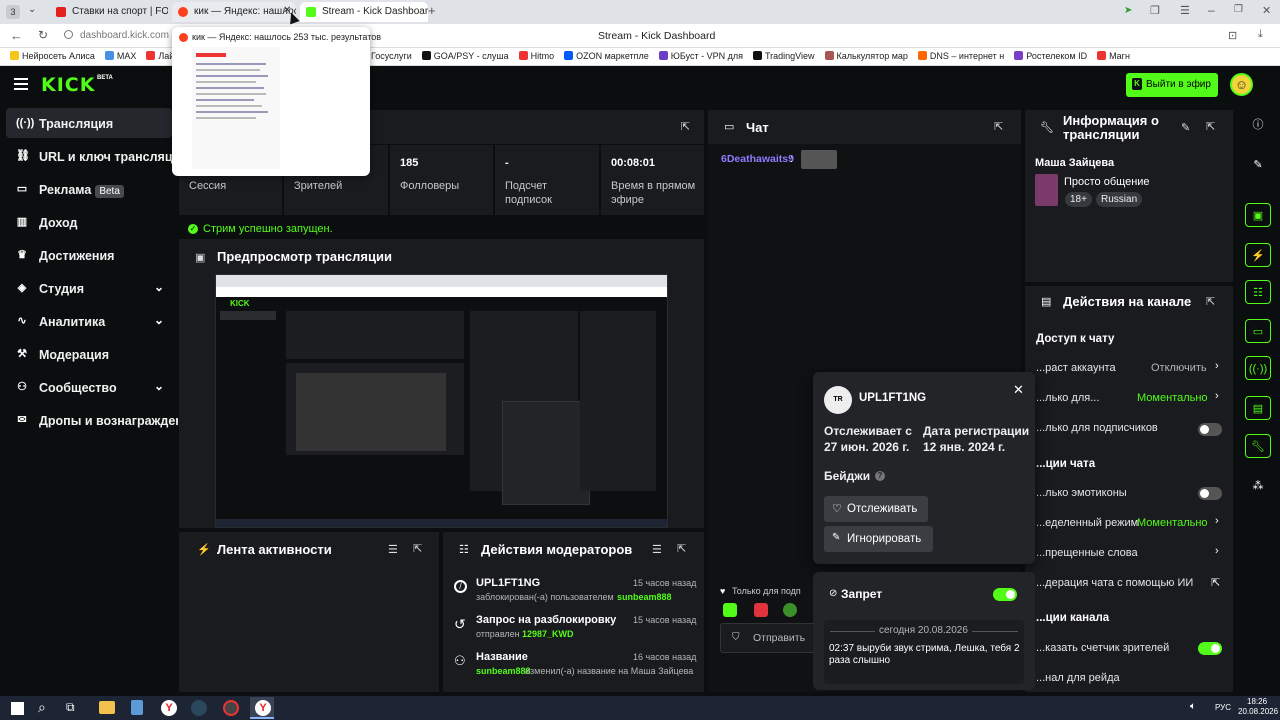 This screenshot has height=720, width=1280. Describe the element at coordinates (1119, 199) in the screenshot. I see `tag: Russian` at that location.